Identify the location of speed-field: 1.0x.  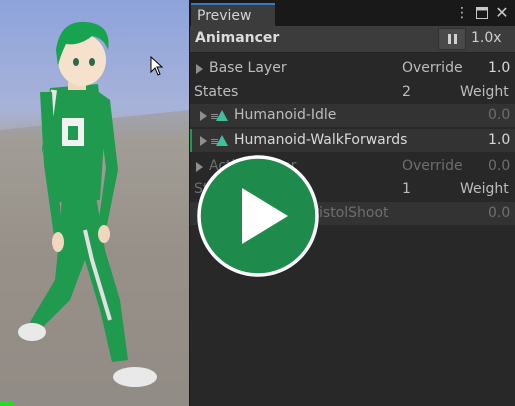
(486, 38).